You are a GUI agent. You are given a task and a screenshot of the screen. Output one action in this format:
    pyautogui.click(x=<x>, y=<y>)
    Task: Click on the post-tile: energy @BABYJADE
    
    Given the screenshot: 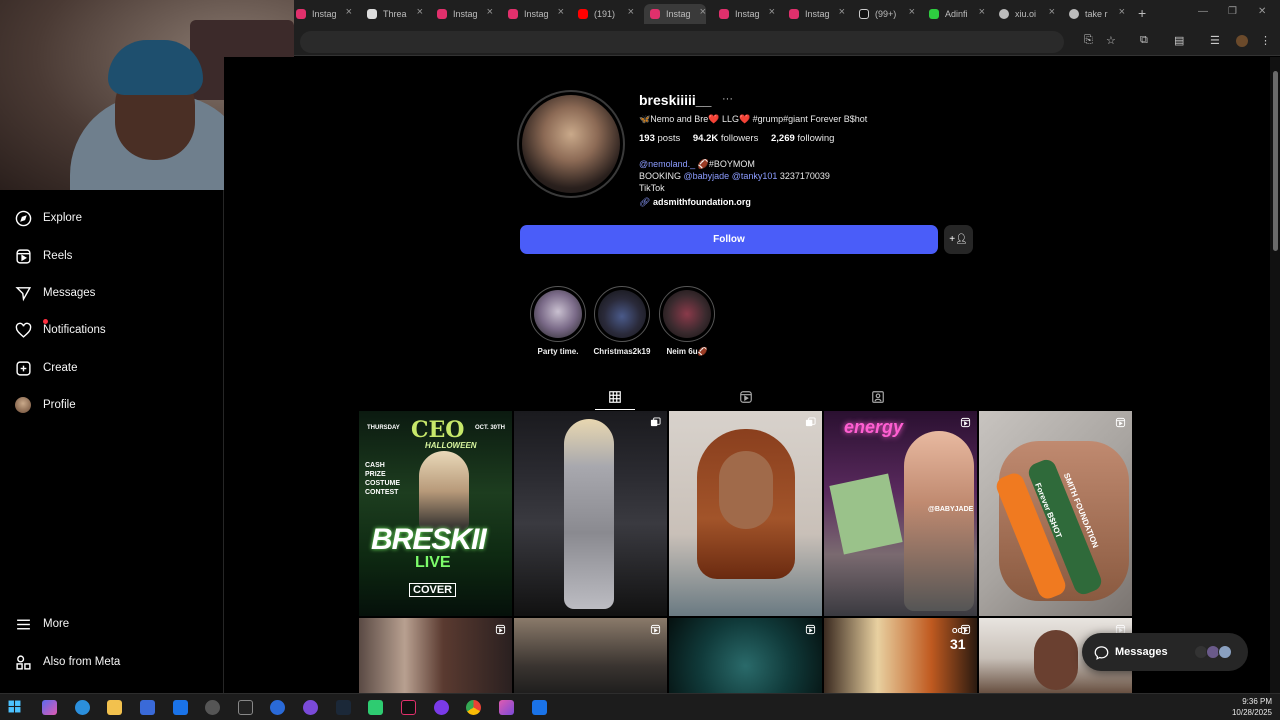 What is the action you would take?
    pyautogui.click(x=900, y=513)
    